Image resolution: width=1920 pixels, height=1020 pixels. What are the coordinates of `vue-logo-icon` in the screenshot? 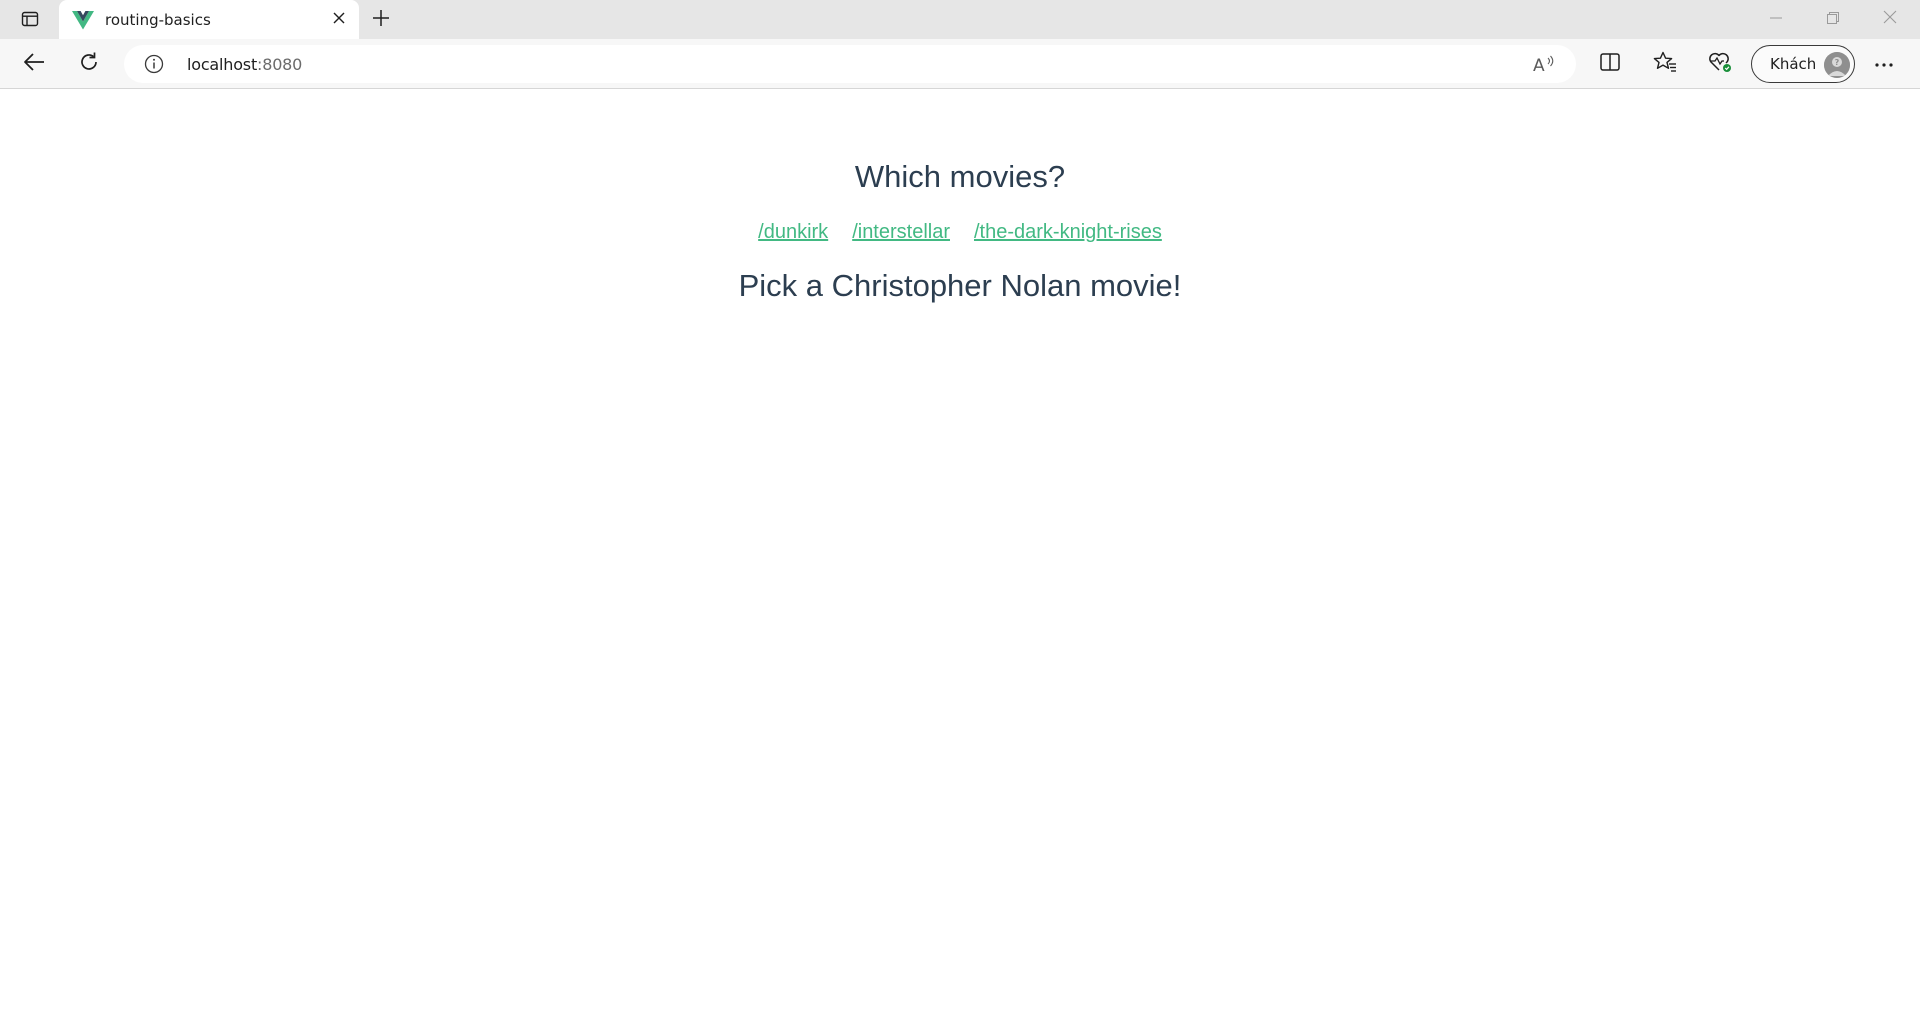 It's located at (83, 20).